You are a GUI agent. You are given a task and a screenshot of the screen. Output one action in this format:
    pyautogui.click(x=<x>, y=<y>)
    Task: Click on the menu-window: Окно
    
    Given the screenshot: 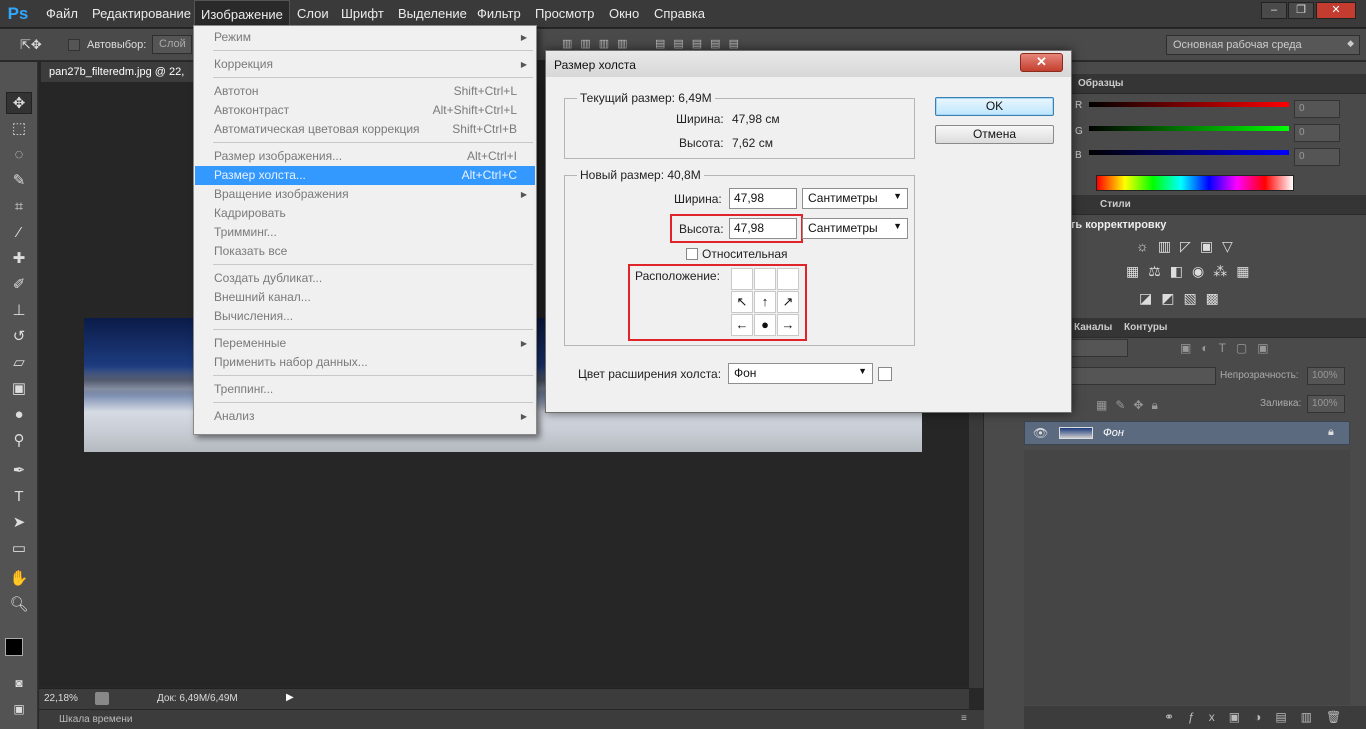 What is the action you would take?
    pyautogui.click(x=624, y=14)
    